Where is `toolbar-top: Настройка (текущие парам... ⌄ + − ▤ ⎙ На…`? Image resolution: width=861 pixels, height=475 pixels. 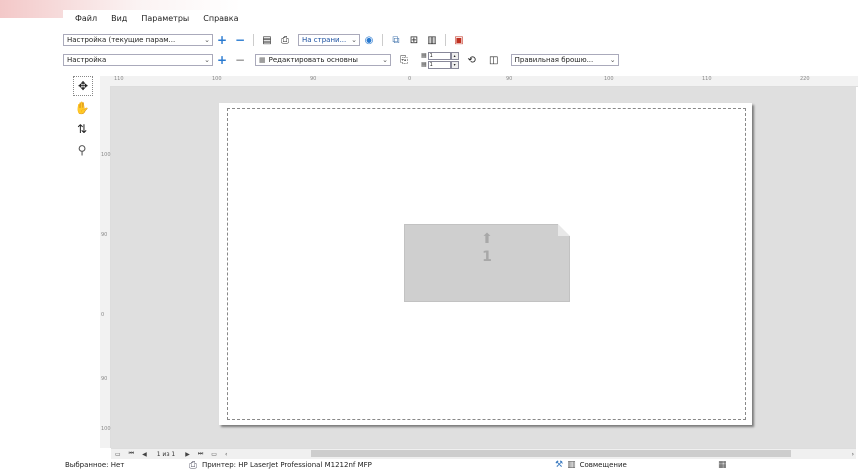 toolbar-top: Настройка (текущие парам... ⌄ + − ▤ ⎙ На… is located at coordinates (265, 40).